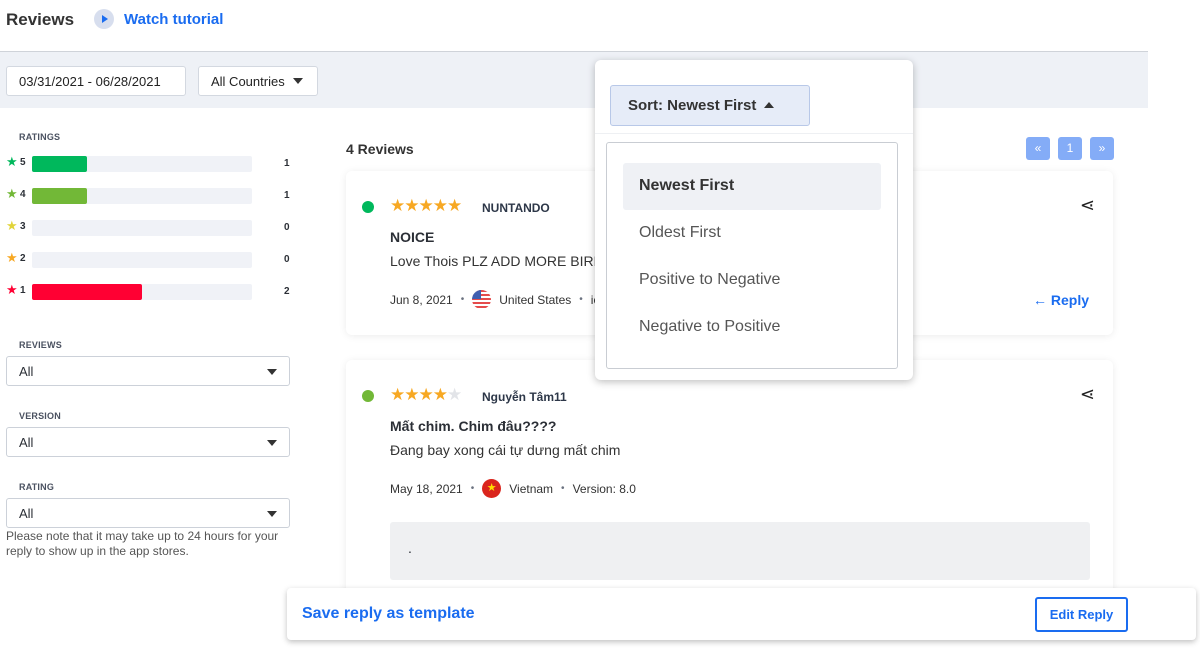 The image size is (1200, 654). I want to click on sort-button: Sort: Newest First, so click(710, 105).